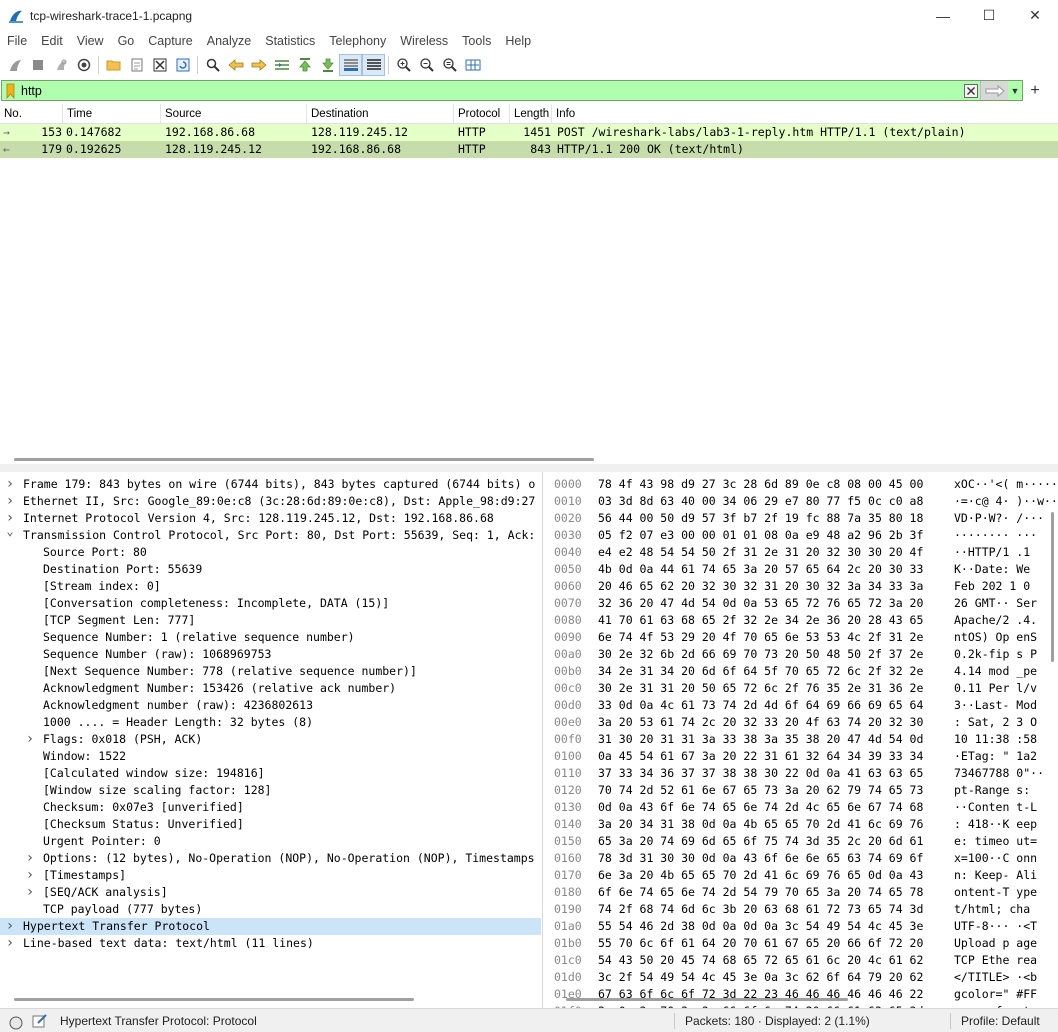 This screenshot has height=1032, width=1058. Describe the element at coordinates (1035, 15) in the screenshot. I see `close-button: ✕` at that location.